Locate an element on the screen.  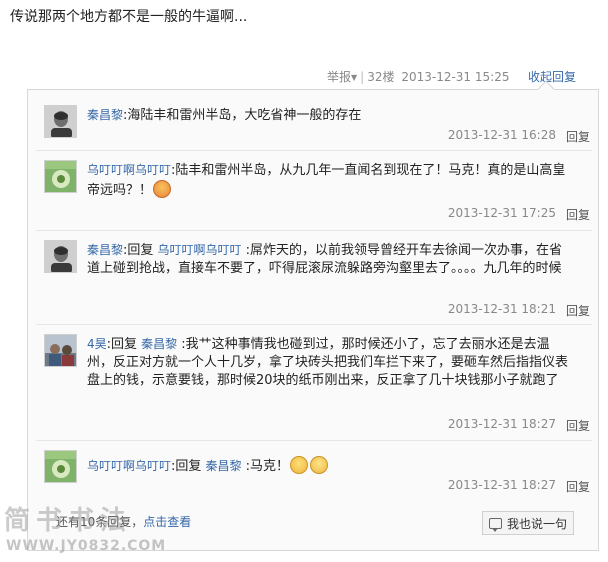
say-something-label: 我也说一句 is located at coordinates (536, 523).